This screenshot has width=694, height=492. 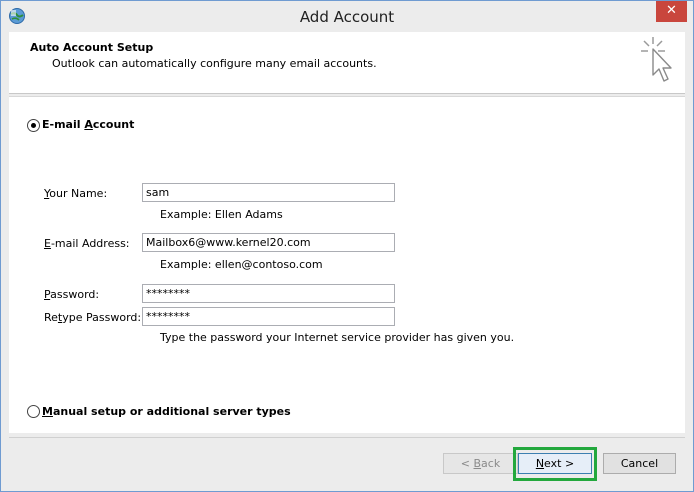 I want to click on password-input: ********, so click(x=268, y=293).